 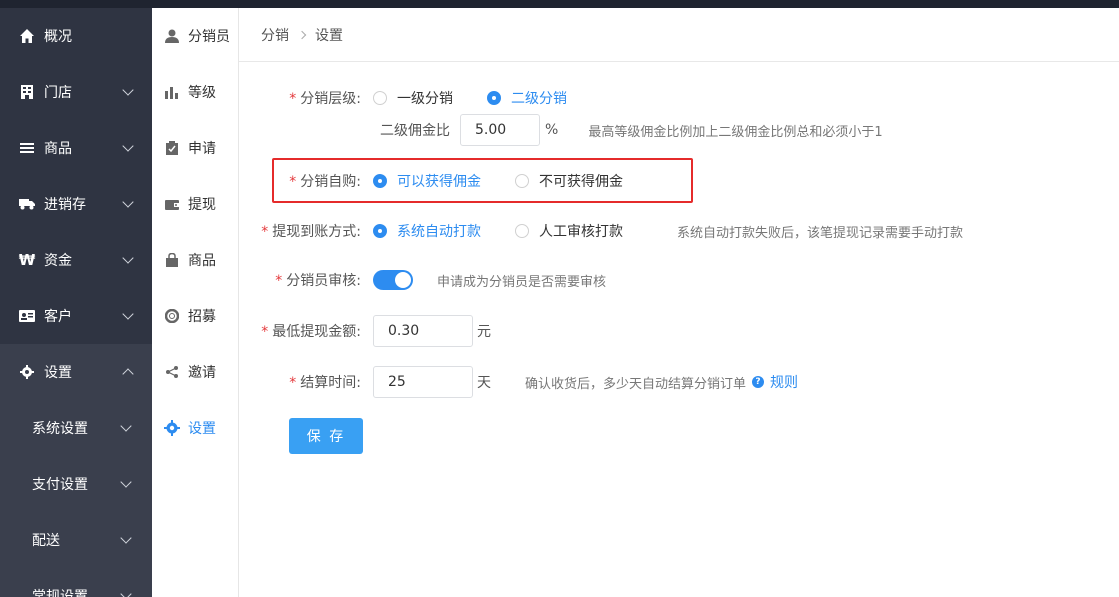 I want to click on subnav-item-products: 商品, so click(x=195, y=260).